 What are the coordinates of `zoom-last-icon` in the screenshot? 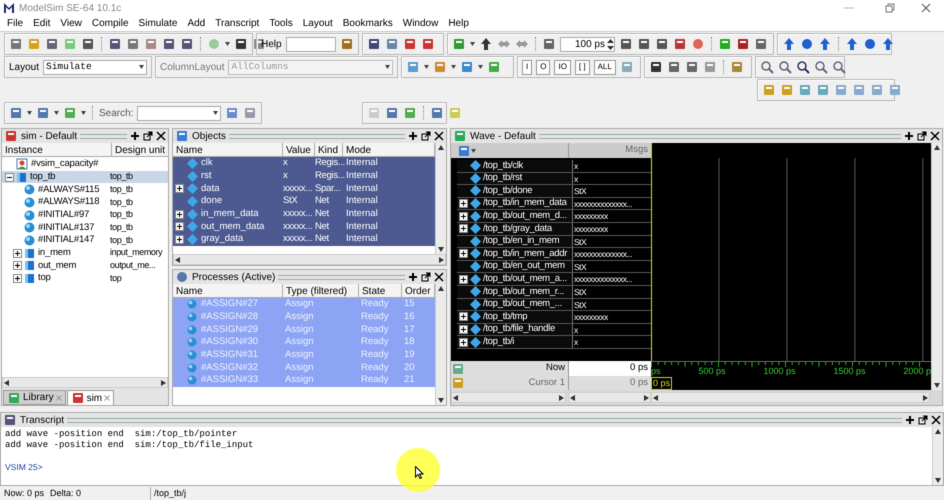 It's located at (839, 67).